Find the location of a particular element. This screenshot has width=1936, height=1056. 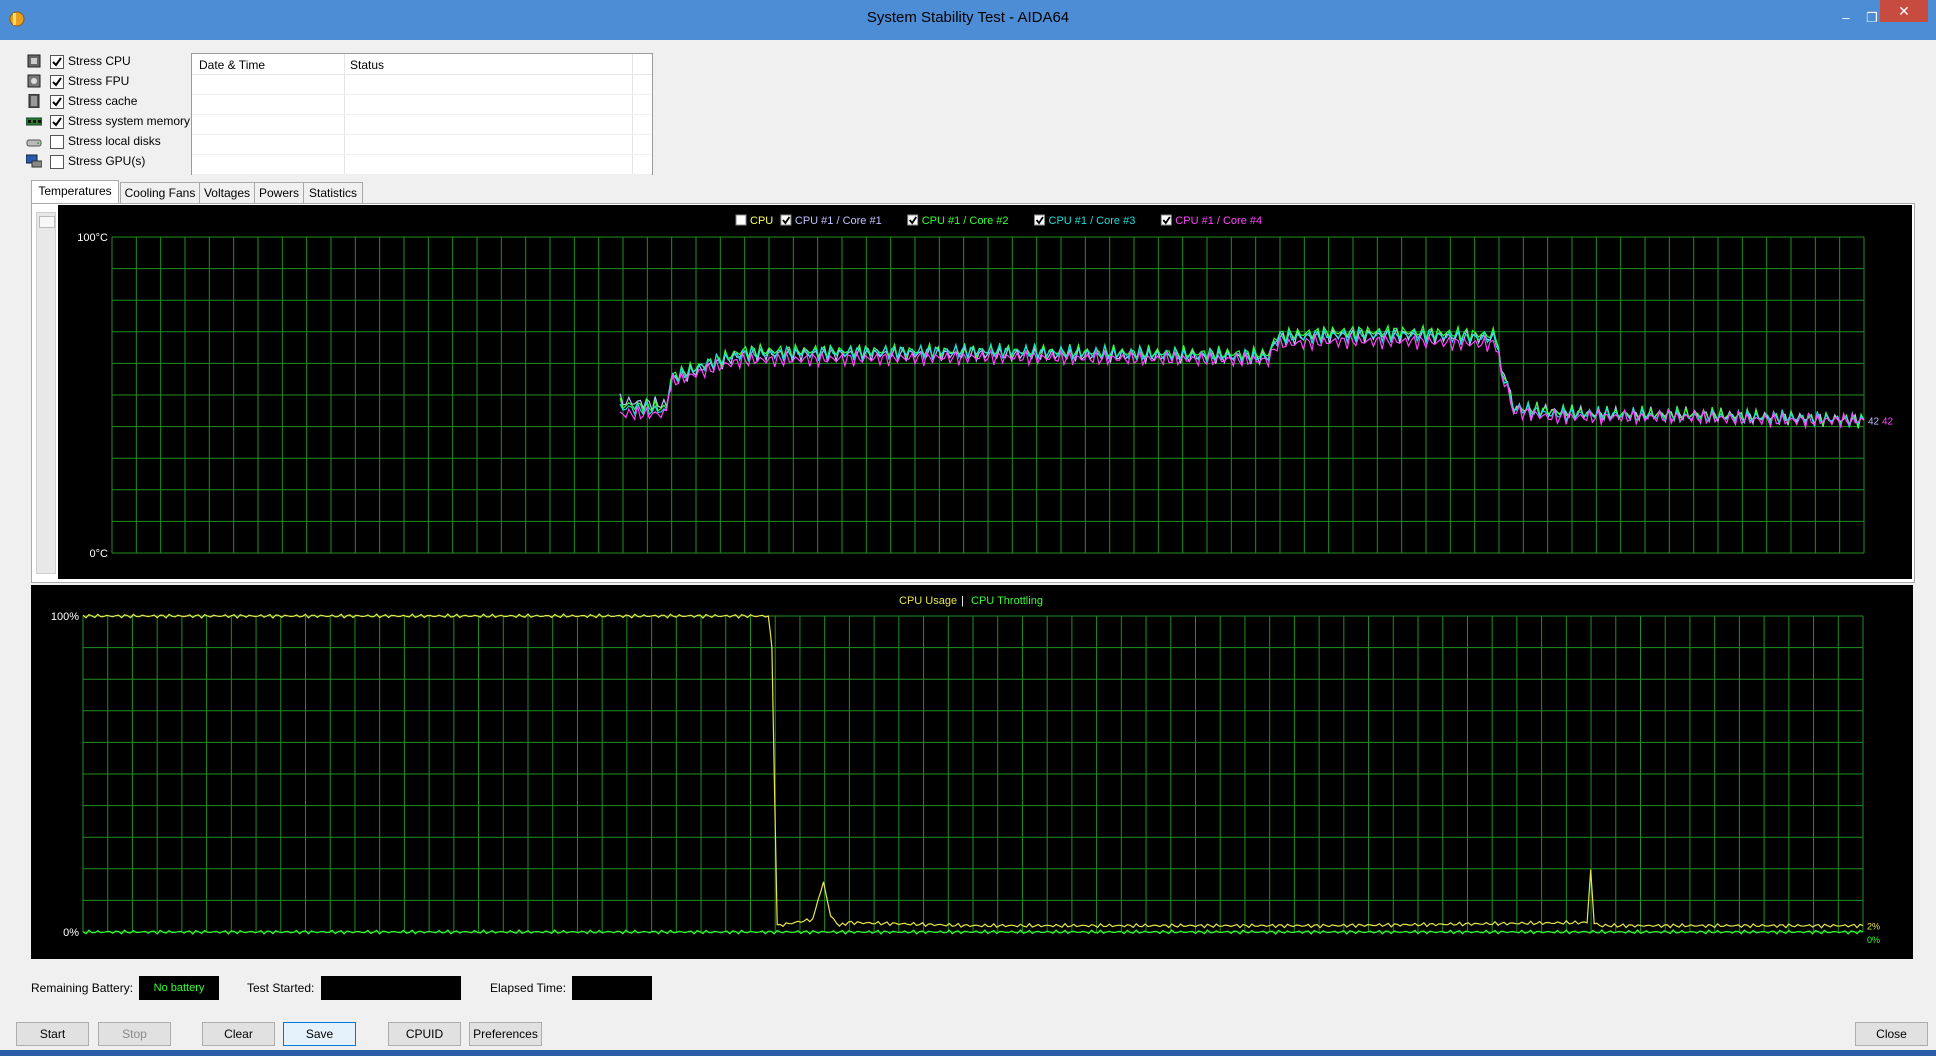

taskbar is located at coordinates (968, 1053).